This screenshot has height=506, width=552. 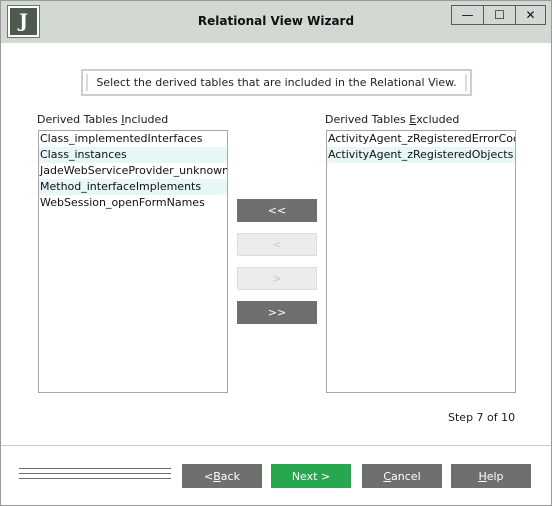 What do you see at coordinates (421, 155) in the screenshot?
I see `list-item: ActivityAgent_zRegisteredObjects` at bounding box center [421, 155].